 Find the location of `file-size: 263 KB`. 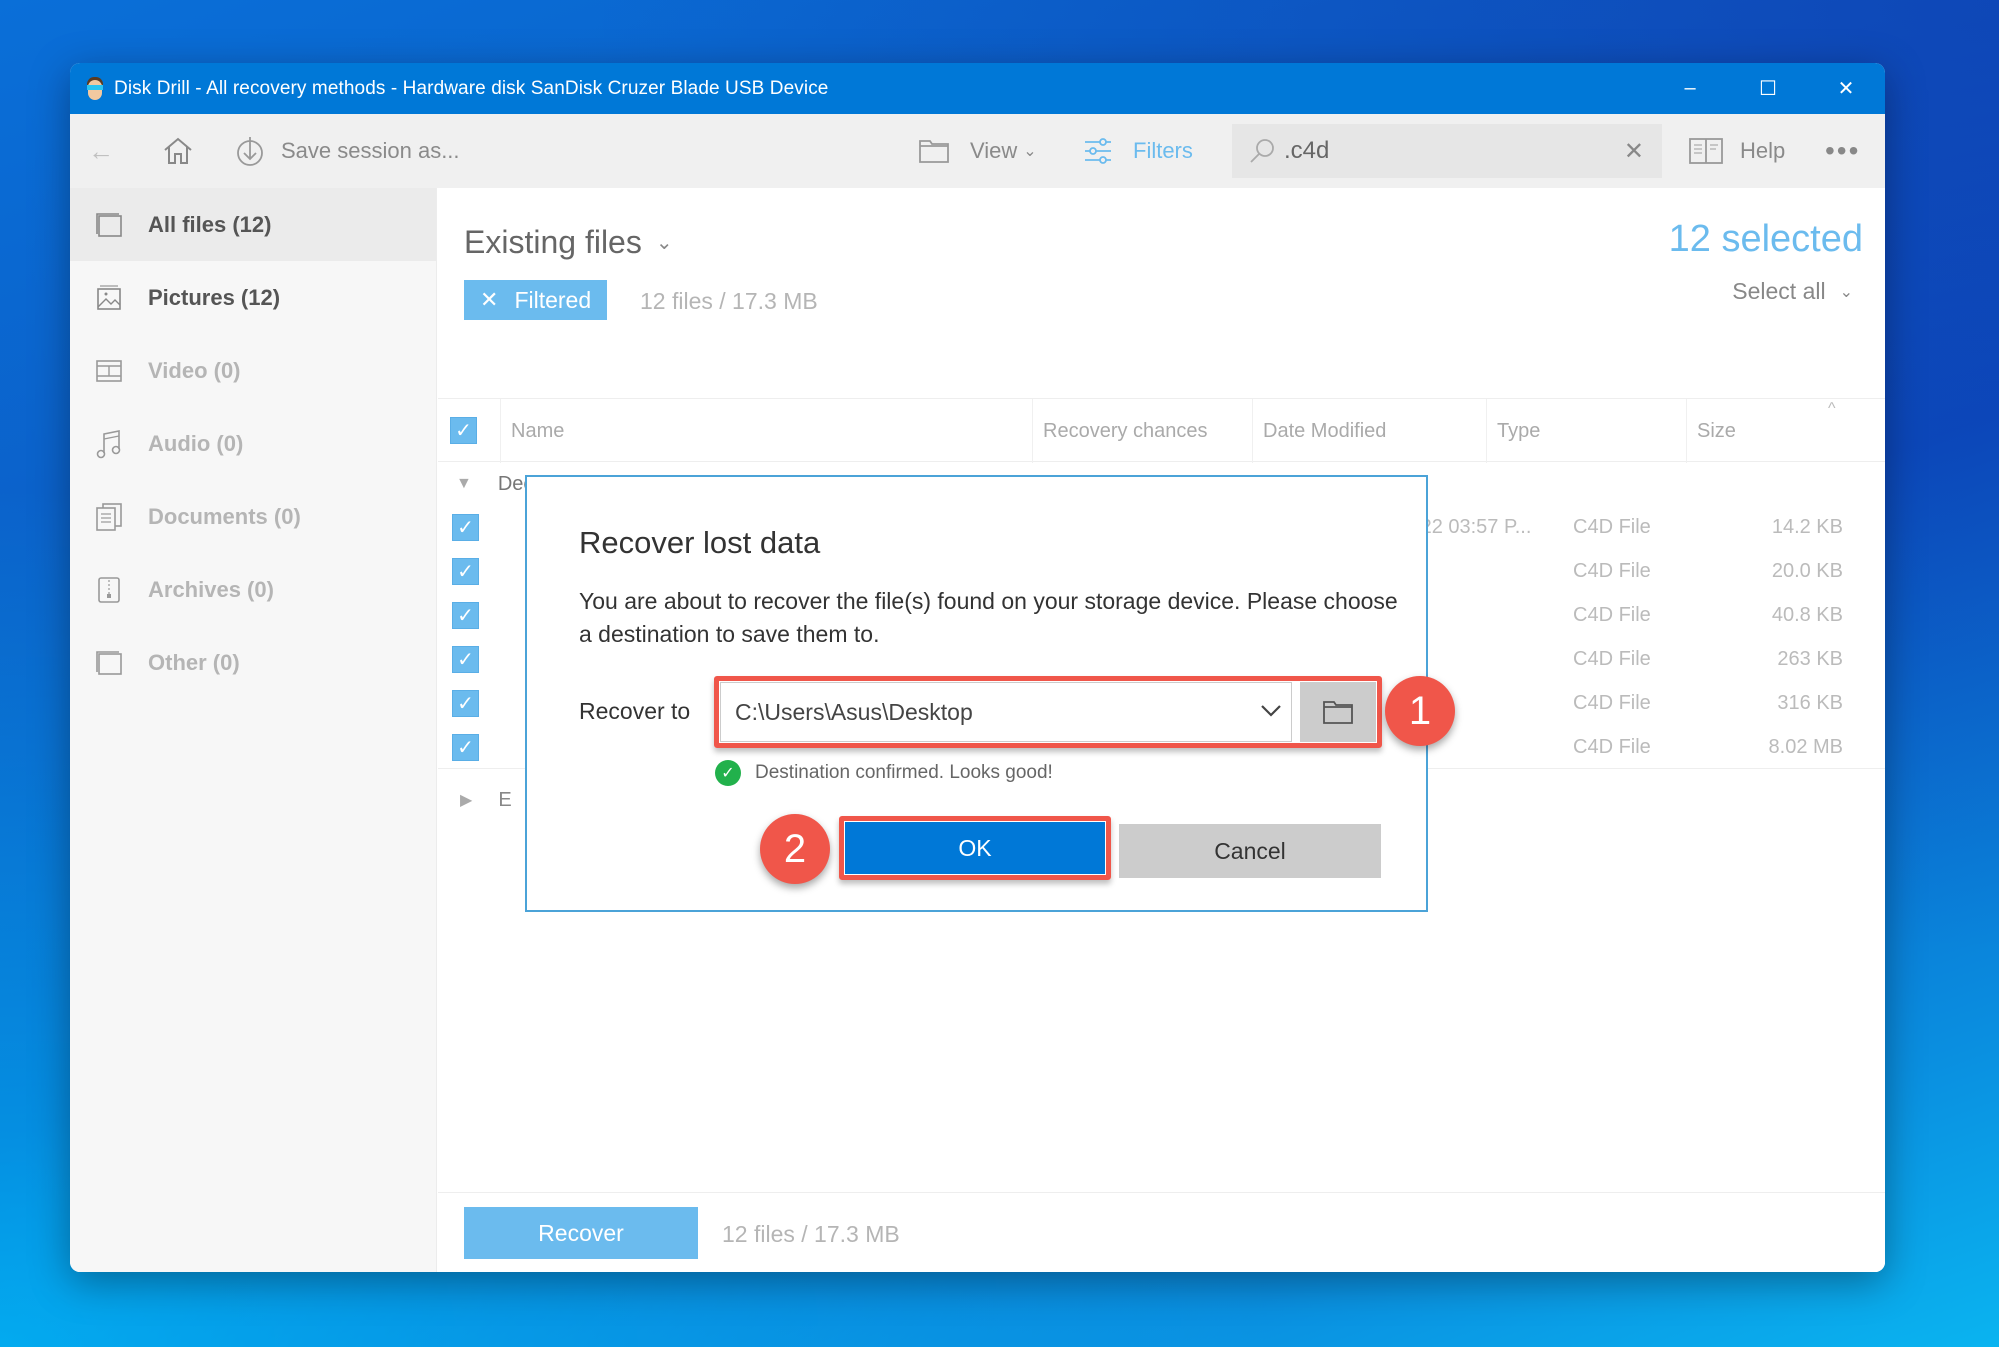

file-size: 263 KB is located at coordinates (1810, 659).